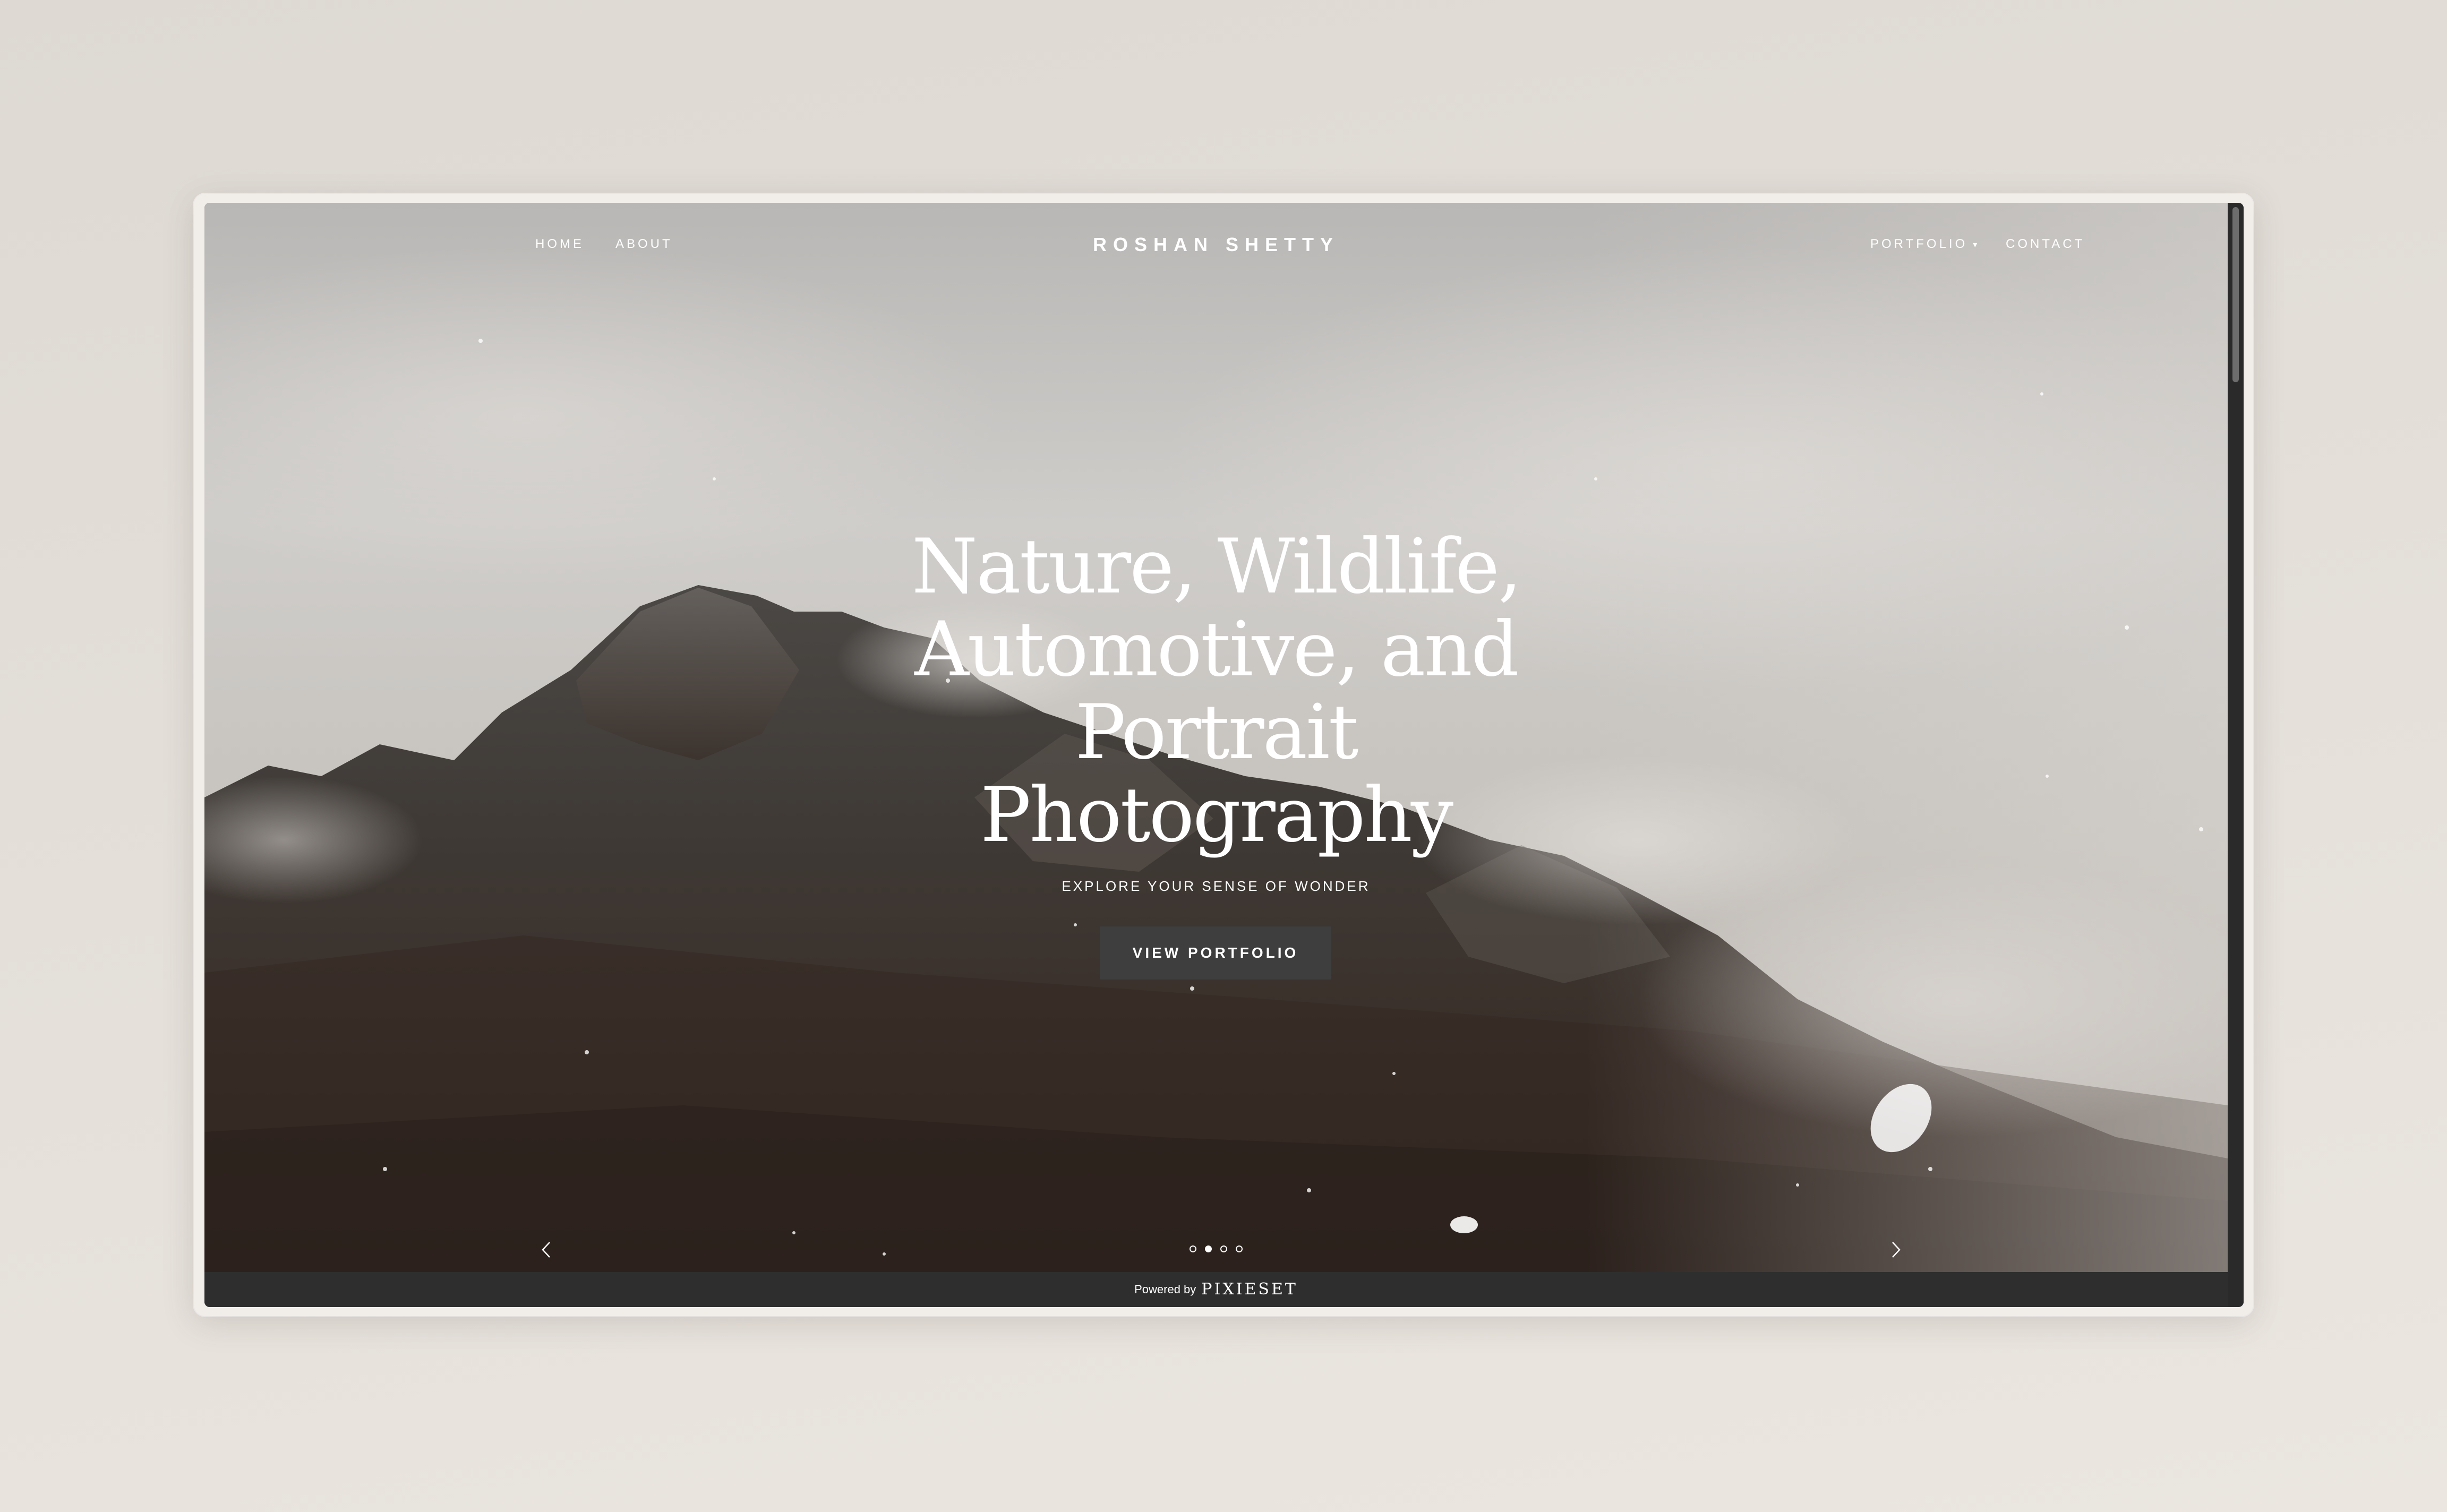 The image size is (2447, 1512). Describe the element at coordinates (2235, 294) in the screenshot. I see `scrollbar-thumb` at that location.